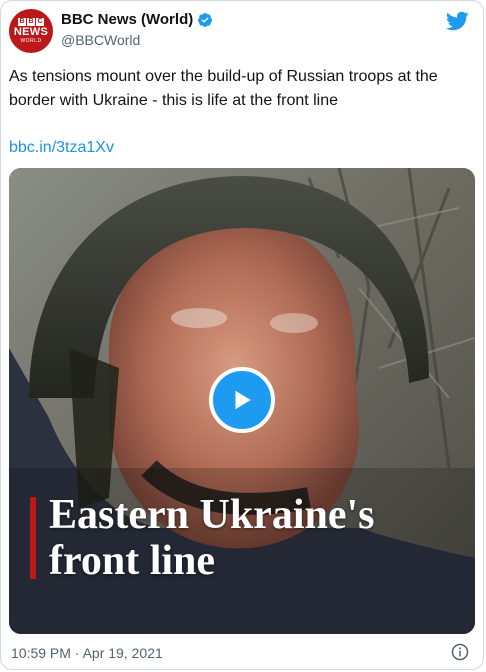 Image resolution: width=486 pixels, height=672 pixels. I want to click on tweet-link: bbc.in/3tza1Xv, so click(61, 148).